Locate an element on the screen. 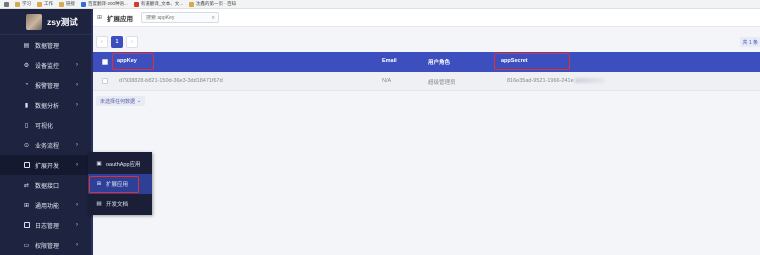 The width and height of the screenshot is (760, 255). sidebar-item-label: 日志管理 is located at coordinates (47, 226).